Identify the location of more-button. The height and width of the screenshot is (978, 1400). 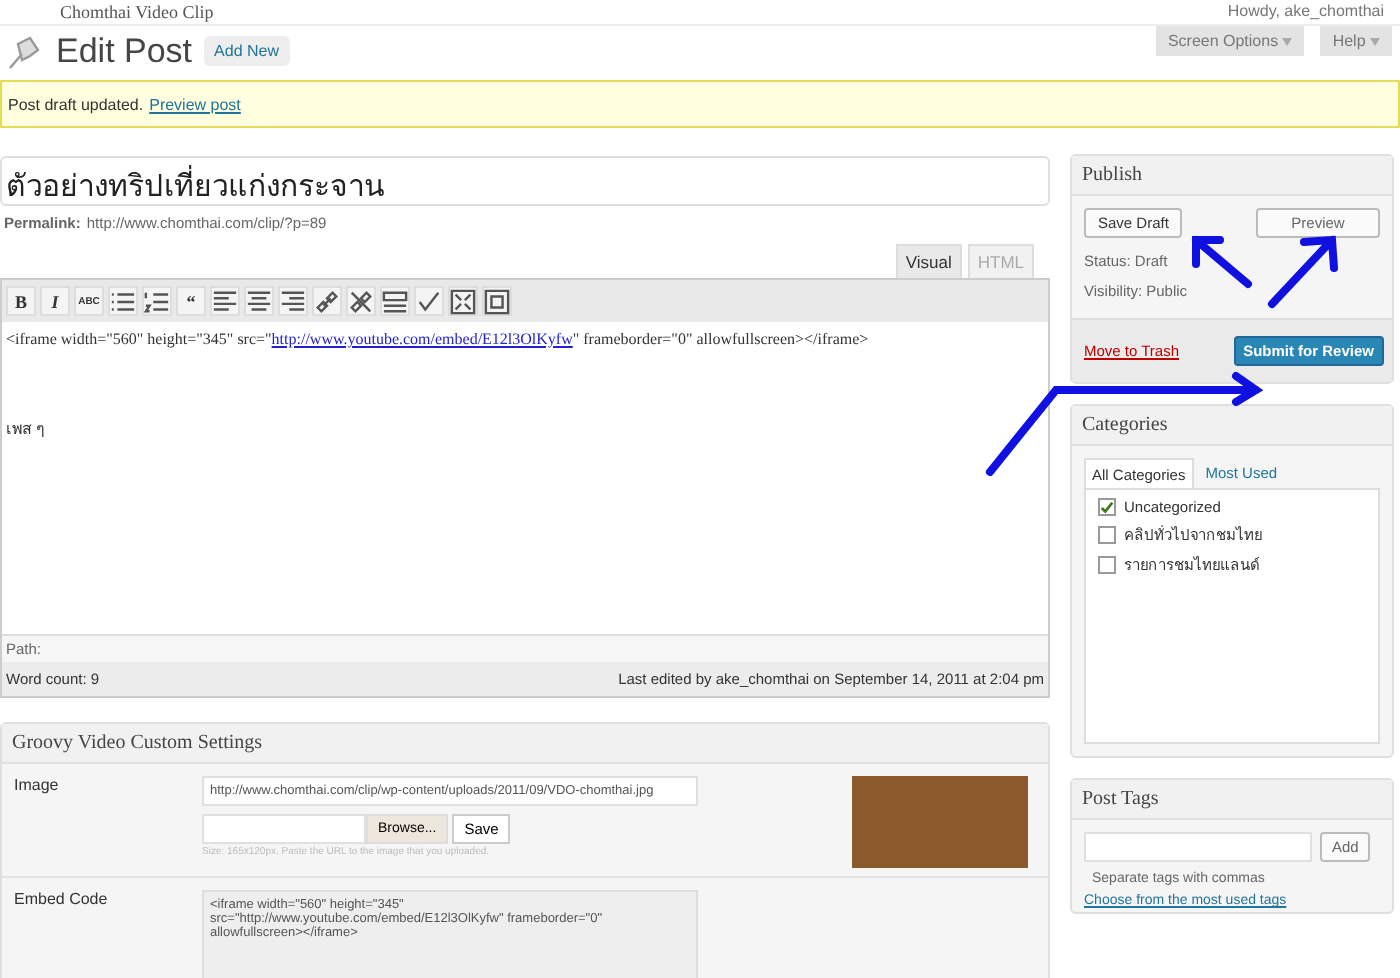
(395, 301).